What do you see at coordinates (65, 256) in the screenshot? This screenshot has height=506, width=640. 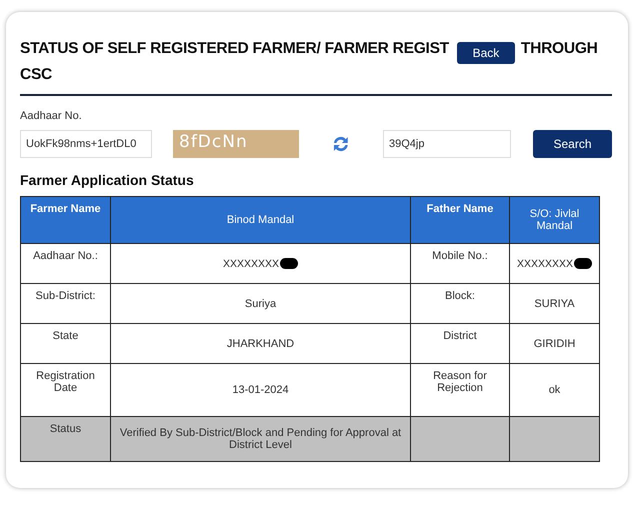 I see `field-label: Aadhaar No.:` at bounding box center [65, 256].